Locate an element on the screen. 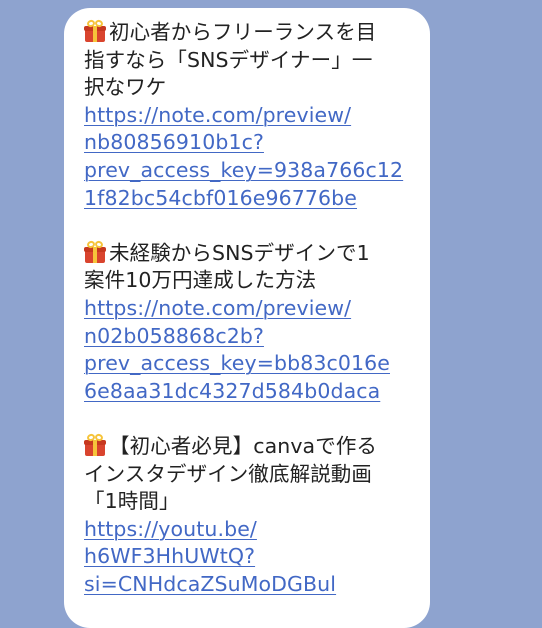 The height and width of the screenshot is (628, 542). item-title-line: 未経験からSNSデザインで1 is located at coordinates (257, 253).